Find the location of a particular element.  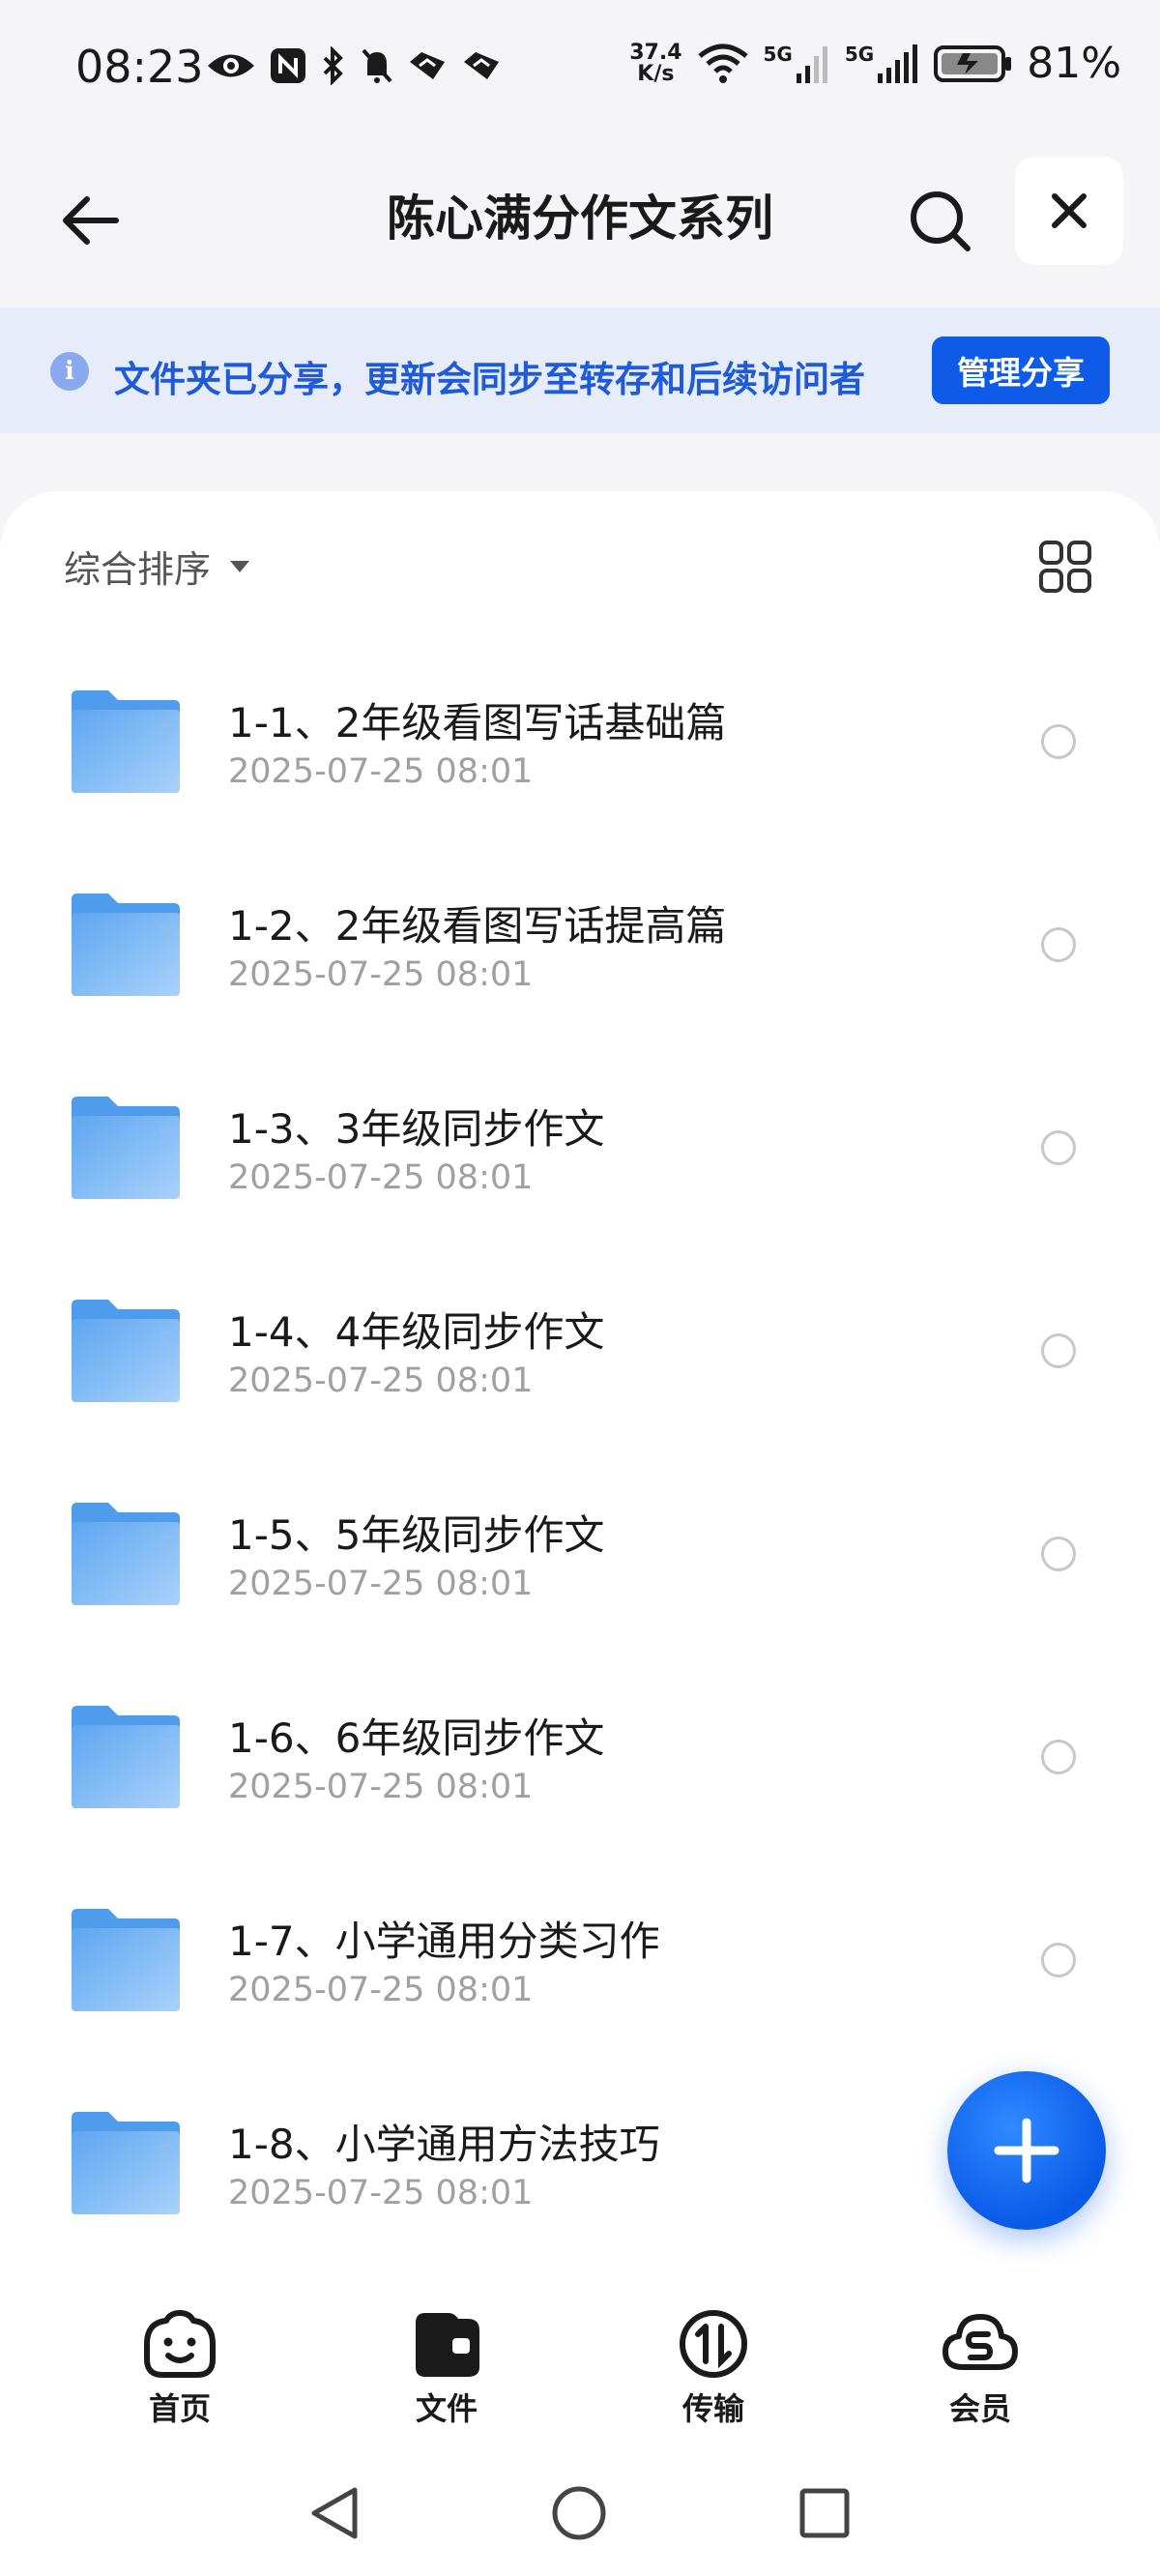

plus-icon is located at coordinates (1026, 2150).